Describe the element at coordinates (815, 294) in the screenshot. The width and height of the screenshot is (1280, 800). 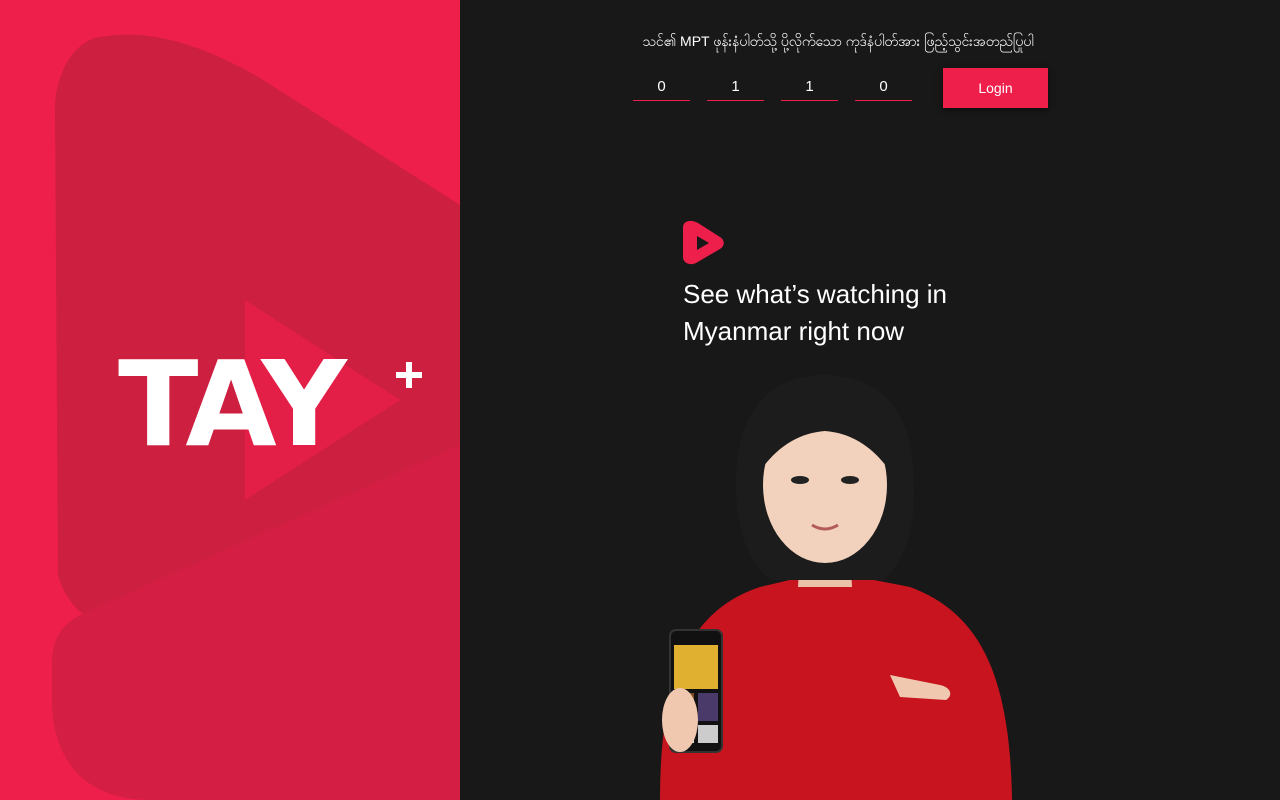
I see `hero-tagline-line1: See what’s watching in` at that location.